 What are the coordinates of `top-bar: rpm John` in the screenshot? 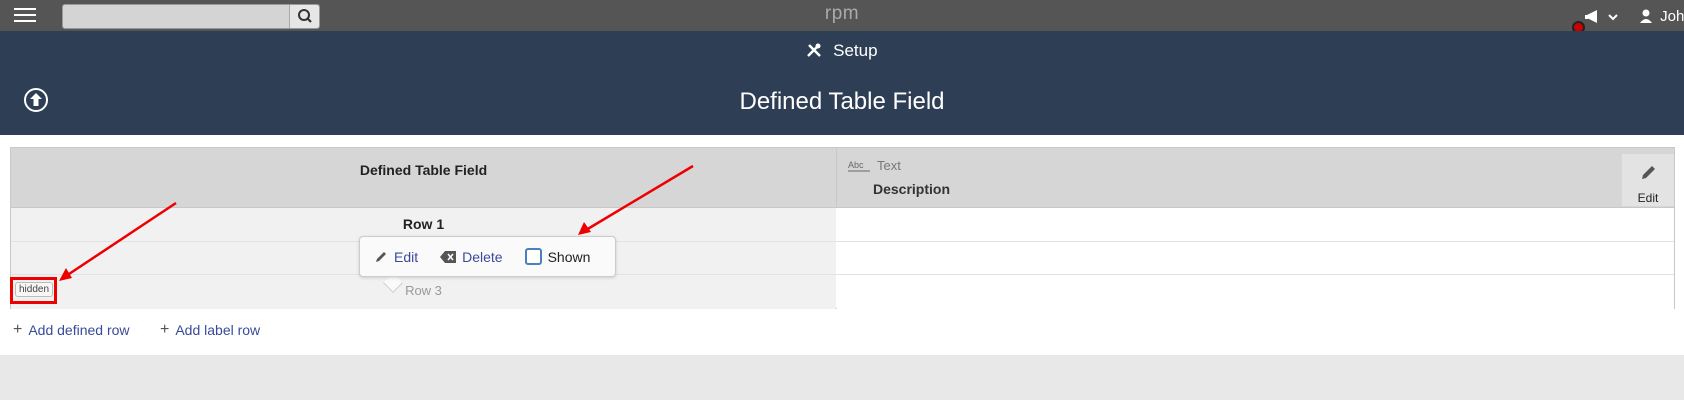 It's located at (842, 17).